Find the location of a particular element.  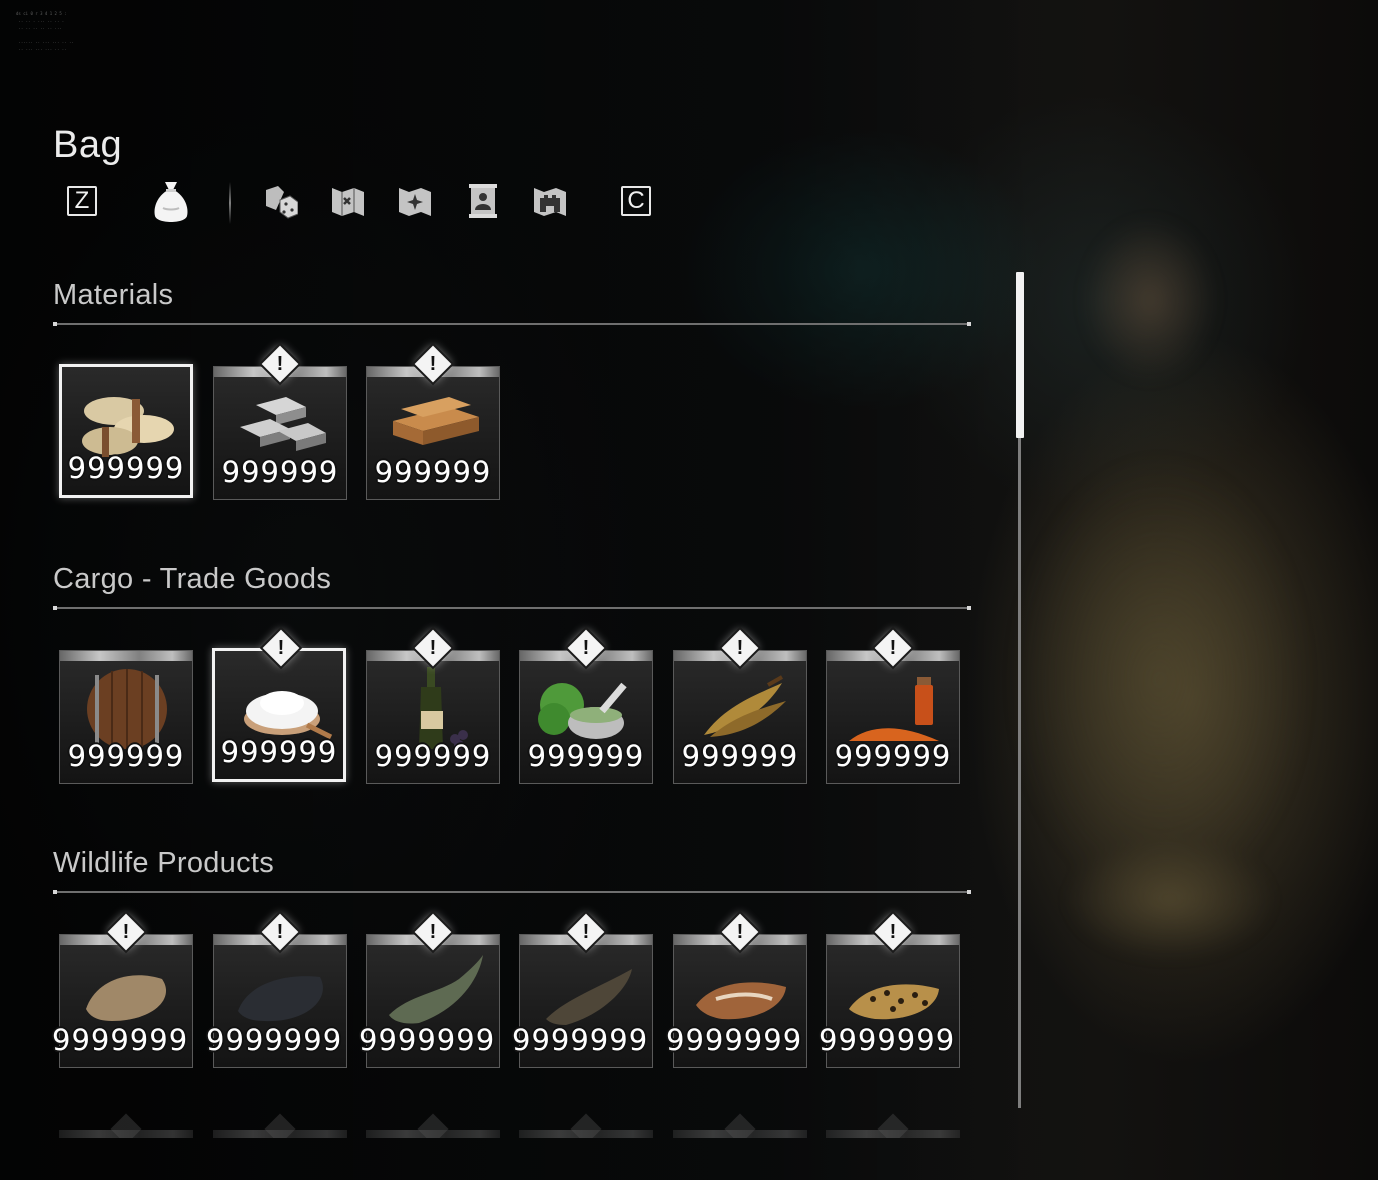

prev-tab-key: Z is located at coordinates (82, 201).